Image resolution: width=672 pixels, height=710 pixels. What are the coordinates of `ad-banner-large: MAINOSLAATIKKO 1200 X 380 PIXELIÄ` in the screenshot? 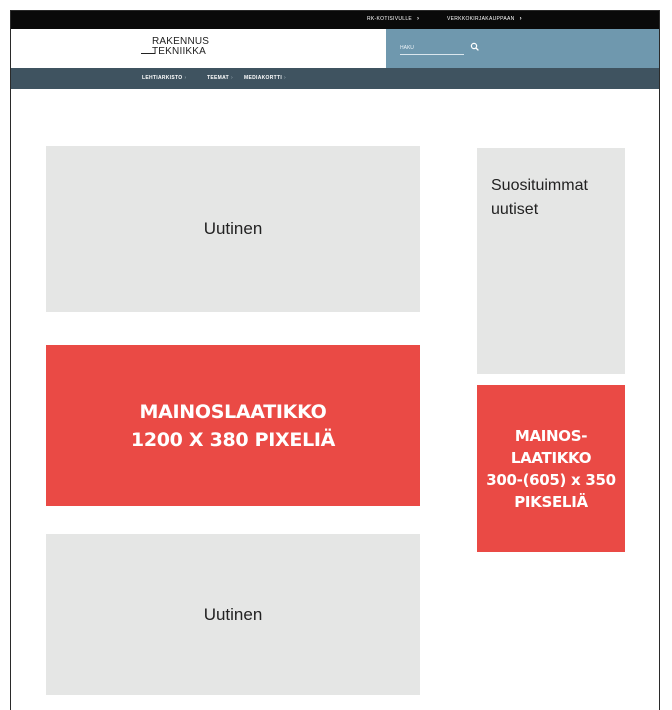 It's located at (233, 425).